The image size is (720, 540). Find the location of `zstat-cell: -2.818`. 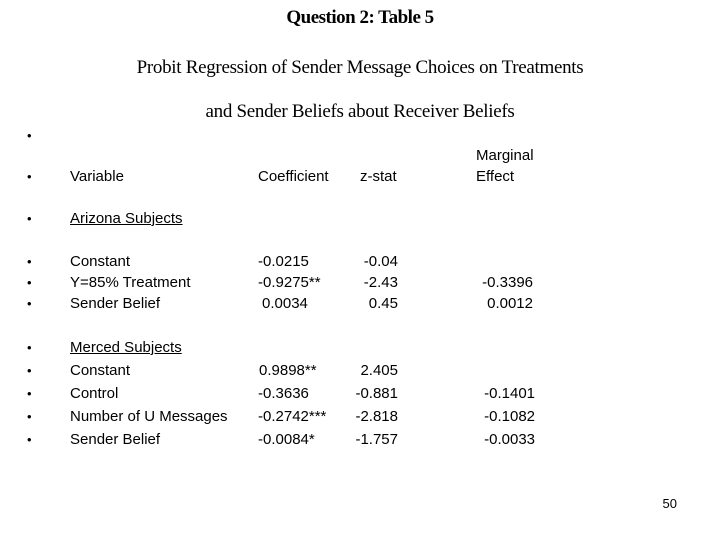

zstat-cell: -2.818 is located at coordinates (376, 416).